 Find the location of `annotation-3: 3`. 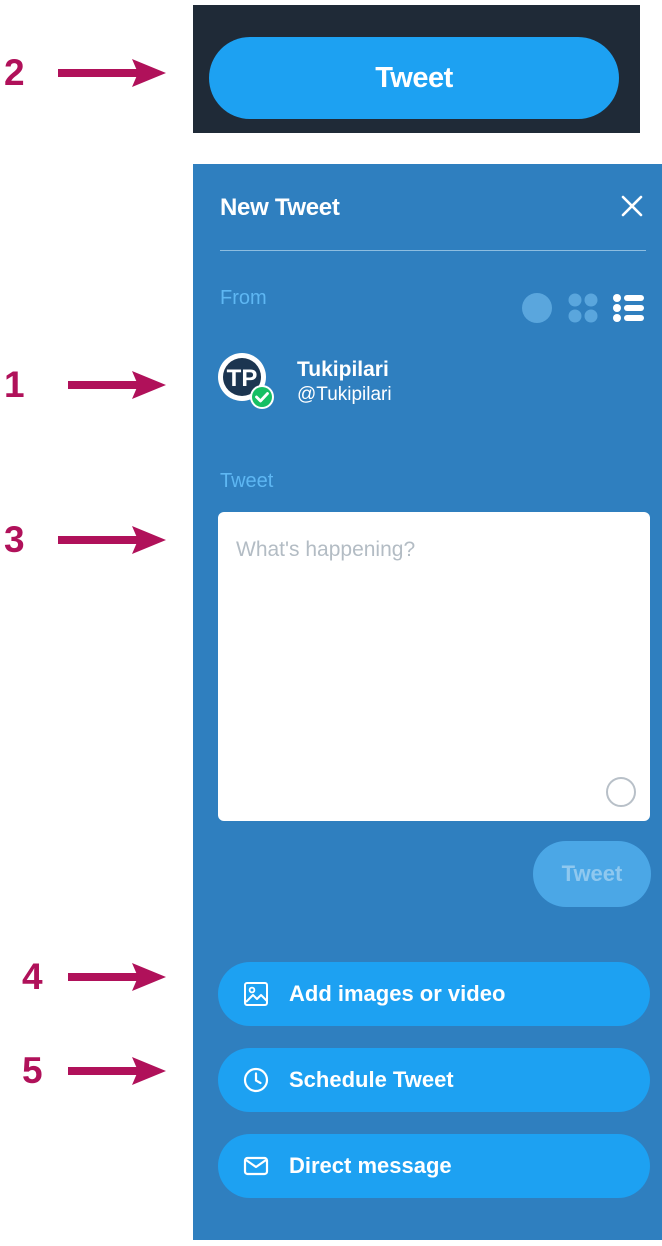

annotation-3: 3 is located at coordinates (87, 540).